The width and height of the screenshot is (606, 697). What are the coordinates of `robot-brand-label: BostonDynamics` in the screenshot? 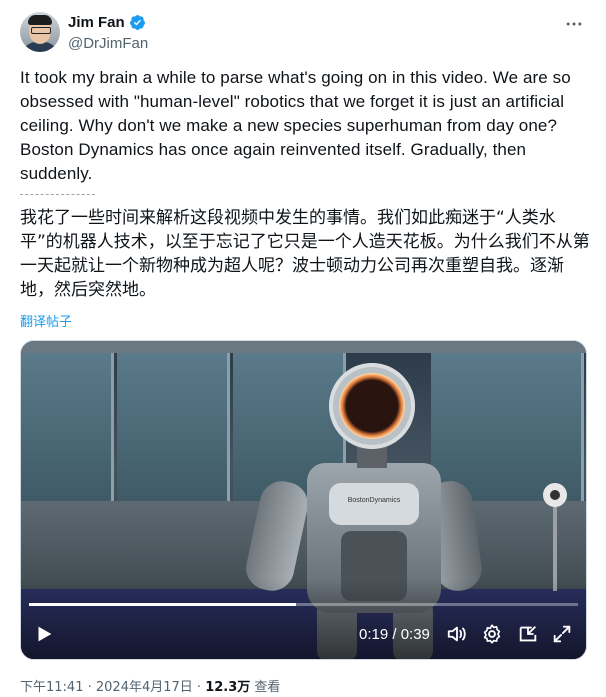 It's located at (374, 500).